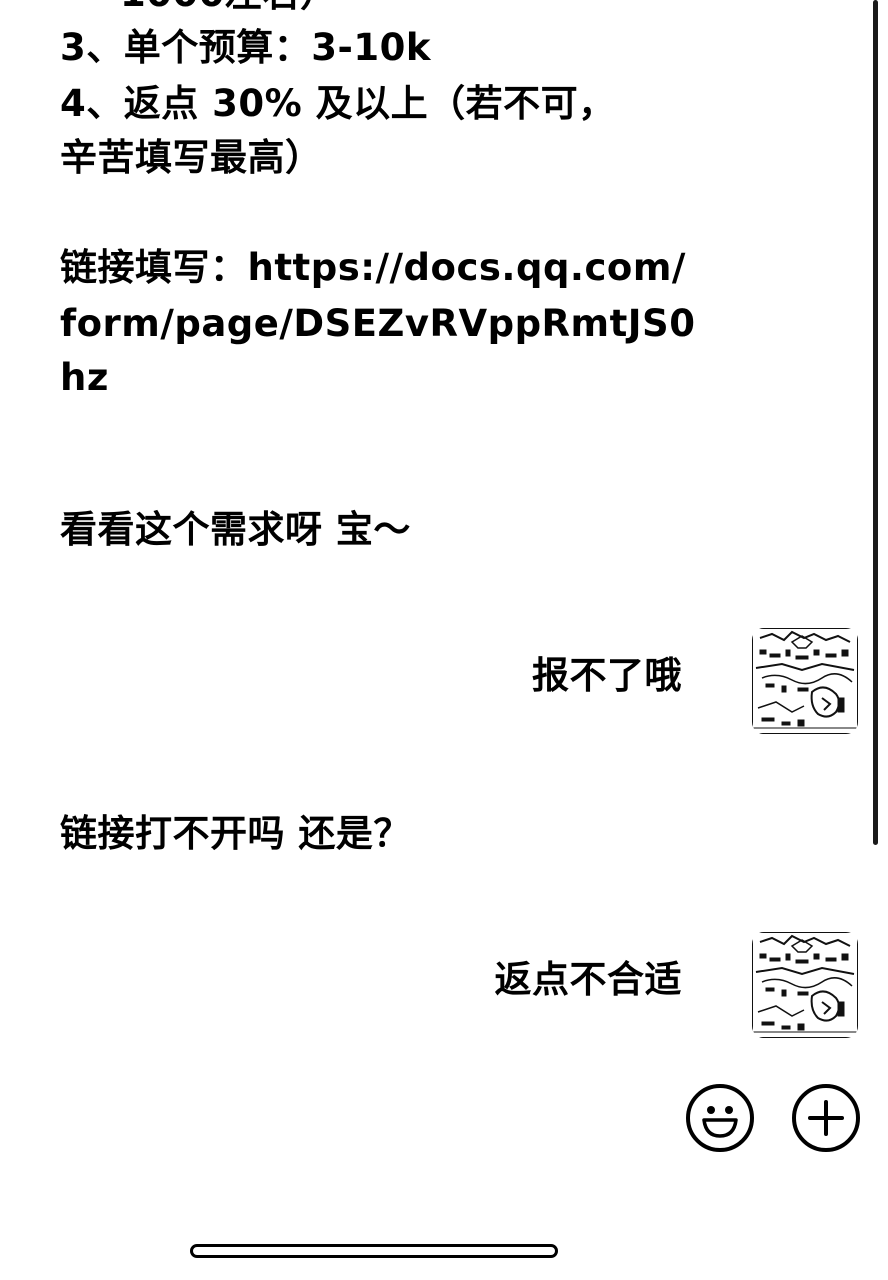 The height and width of the screenshot is (1280, 888). Describe the element at coordinates (235, 529) in the screenshot. I see `incoming-message: 看看这个需求呀 宝～` at that location.